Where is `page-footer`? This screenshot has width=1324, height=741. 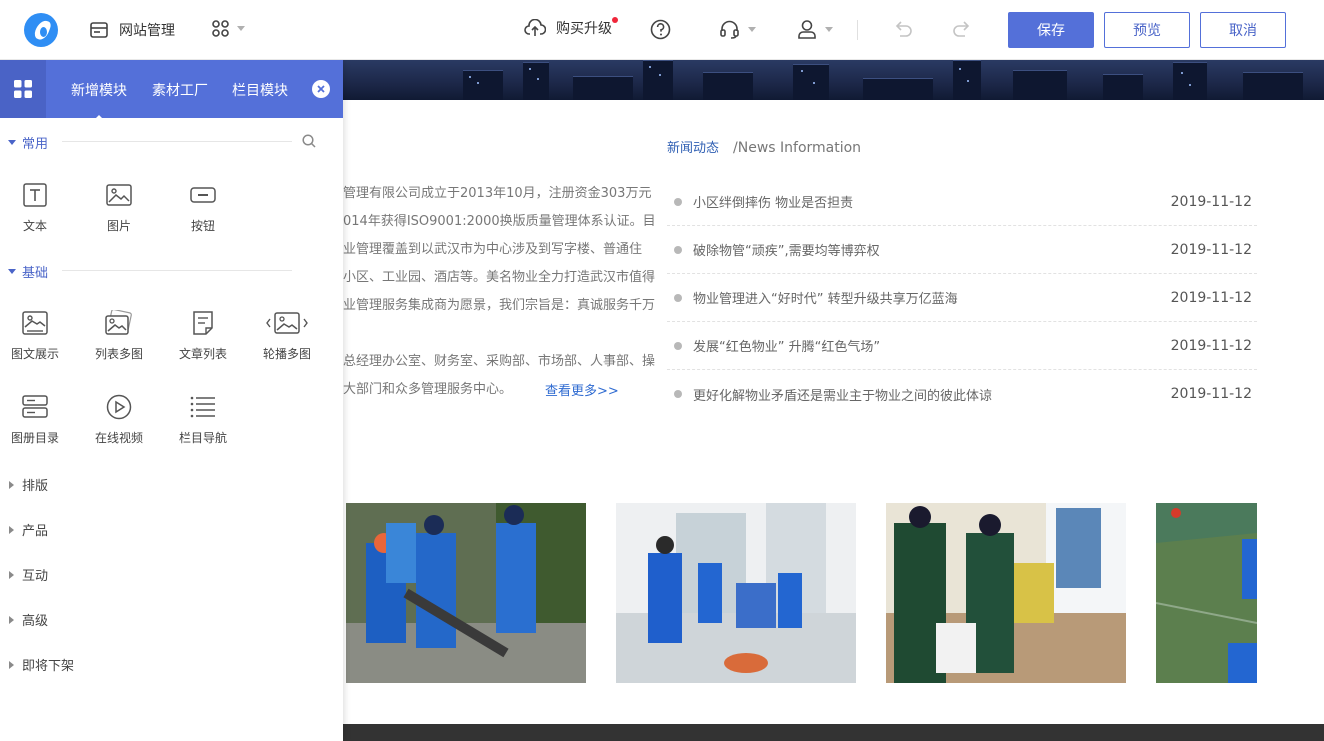
page-footer is located at coordinates (833, 732).